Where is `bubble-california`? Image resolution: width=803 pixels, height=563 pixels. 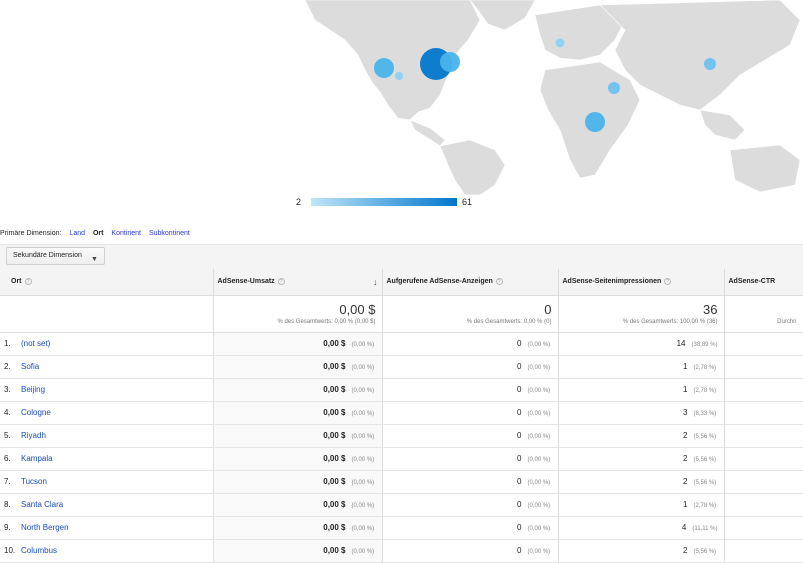 bubble-california is located at coordinates (384, 68).